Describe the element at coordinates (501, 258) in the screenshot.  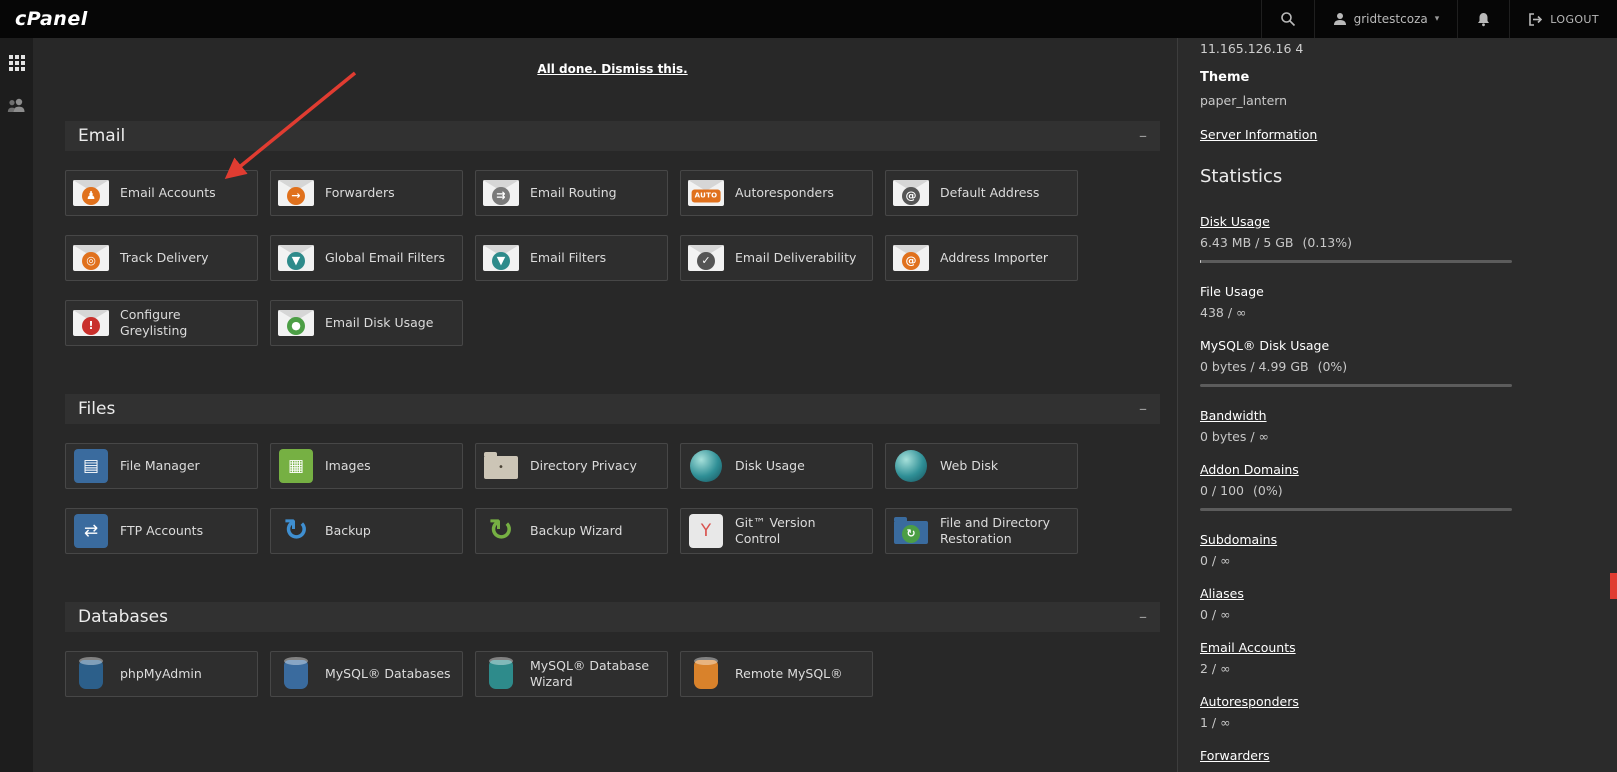
I see `email-filters-icon: ▼` at that location.